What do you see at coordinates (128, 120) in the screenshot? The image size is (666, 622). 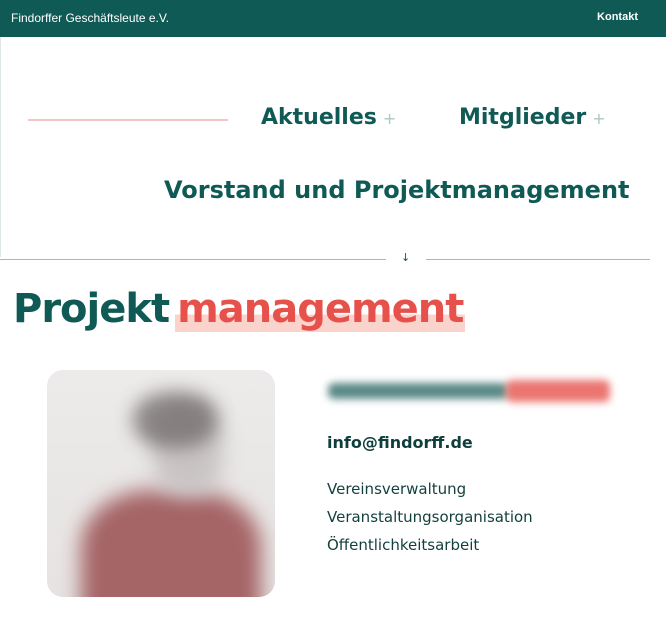 I see `menu-accent-line` at bounding box center [128, 120].